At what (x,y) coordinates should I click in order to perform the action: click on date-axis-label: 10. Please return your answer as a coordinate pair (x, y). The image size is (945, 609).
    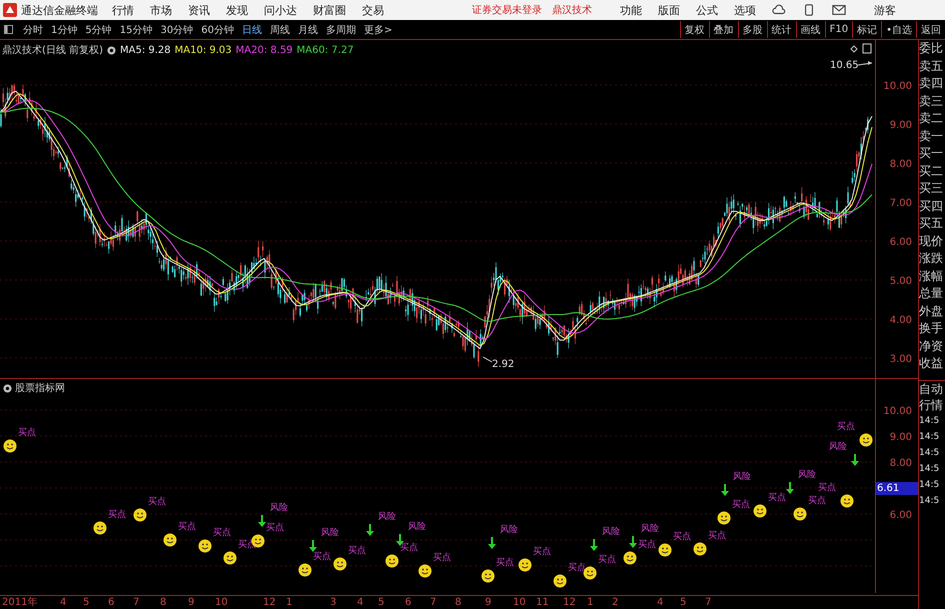
    Looking at the image, I should click on (221, 602).